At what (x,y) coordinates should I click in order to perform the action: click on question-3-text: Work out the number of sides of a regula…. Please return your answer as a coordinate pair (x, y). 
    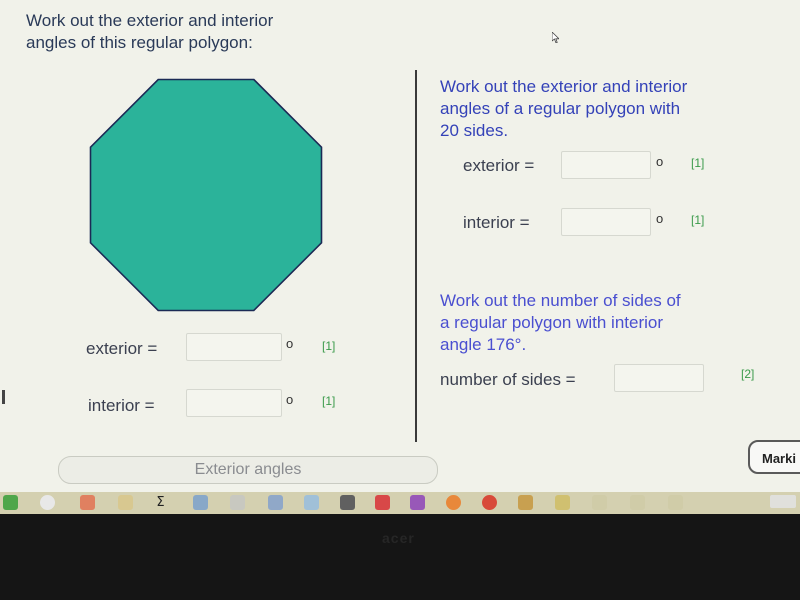
    Looking at the image, I should click on (560, 322).